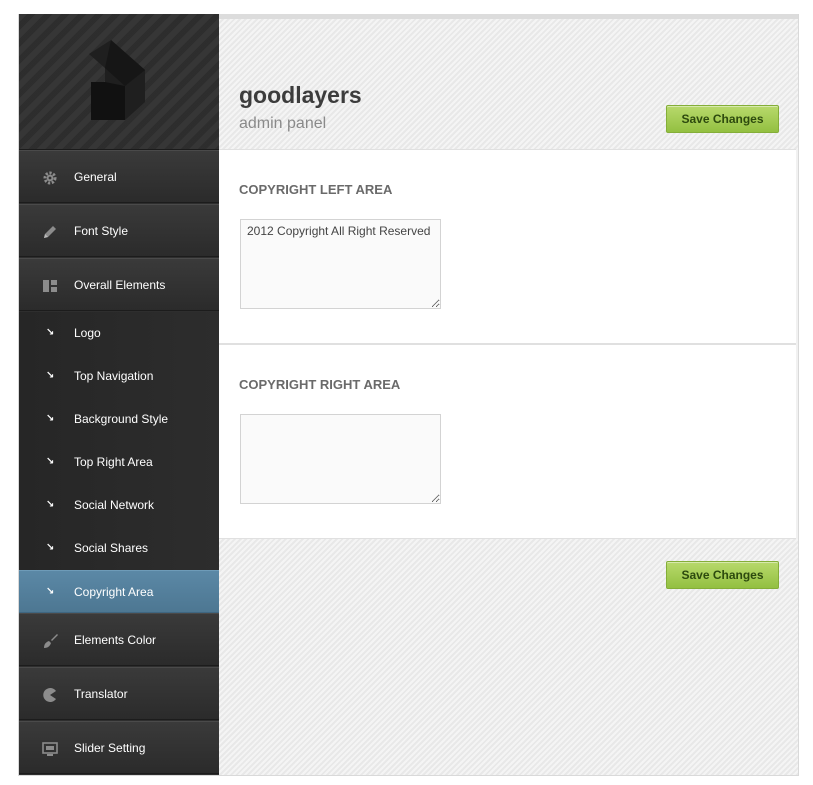 This screenshot has width=813, height=785. I want to click on brush-icon, so click(51, 641).